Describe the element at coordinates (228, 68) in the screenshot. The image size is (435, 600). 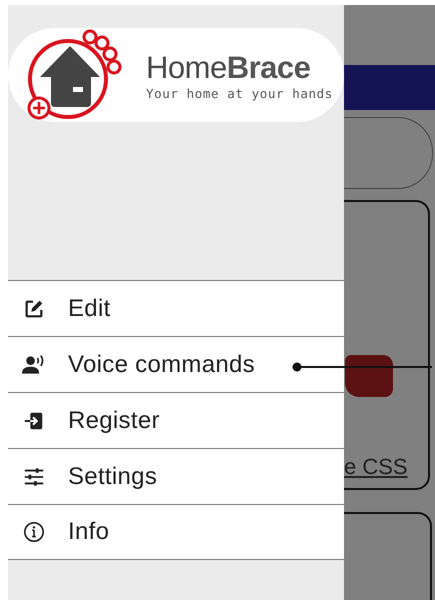
I see `brand-name: HomeBrace` at that location.